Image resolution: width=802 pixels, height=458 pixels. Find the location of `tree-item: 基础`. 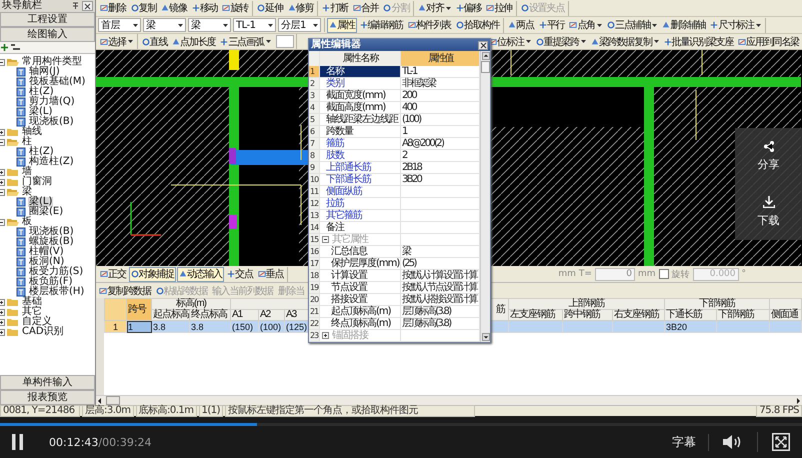

tree-item: 基础 is located at coordinates (32, 302).